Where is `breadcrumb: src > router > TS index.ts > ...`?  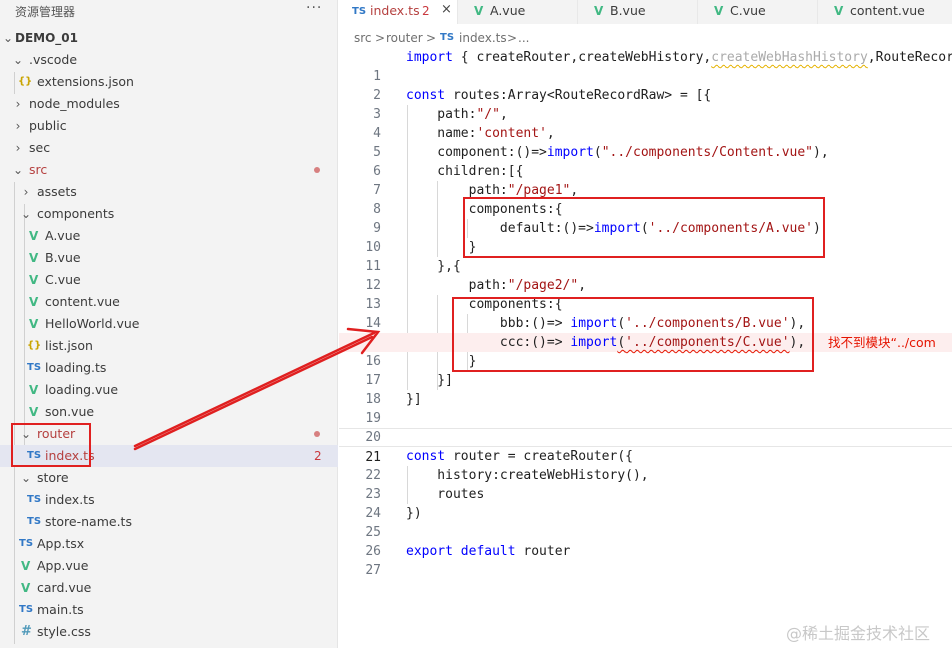
breadcrumb: src > router > TS index.ts > ... is located at coordinates (645, 38).